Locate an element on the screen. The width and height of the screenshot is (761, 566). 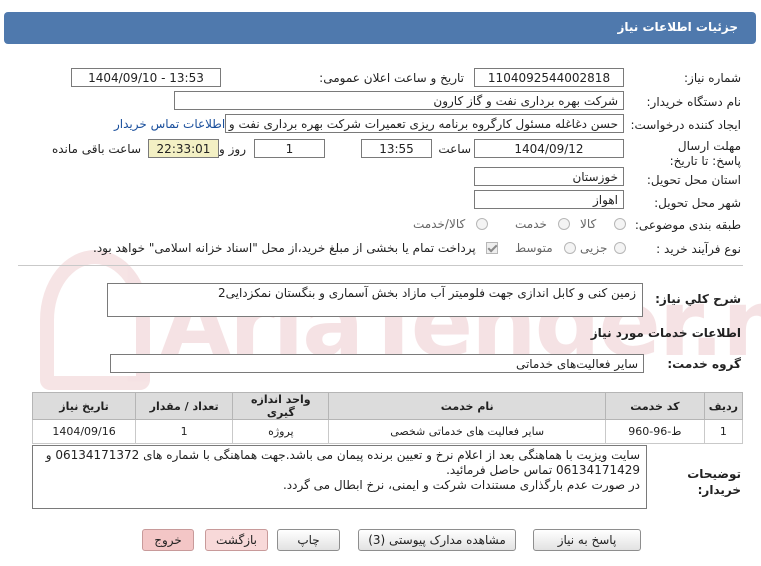
province-label: استان محل تحویل: is located at coordinates (693, 180).